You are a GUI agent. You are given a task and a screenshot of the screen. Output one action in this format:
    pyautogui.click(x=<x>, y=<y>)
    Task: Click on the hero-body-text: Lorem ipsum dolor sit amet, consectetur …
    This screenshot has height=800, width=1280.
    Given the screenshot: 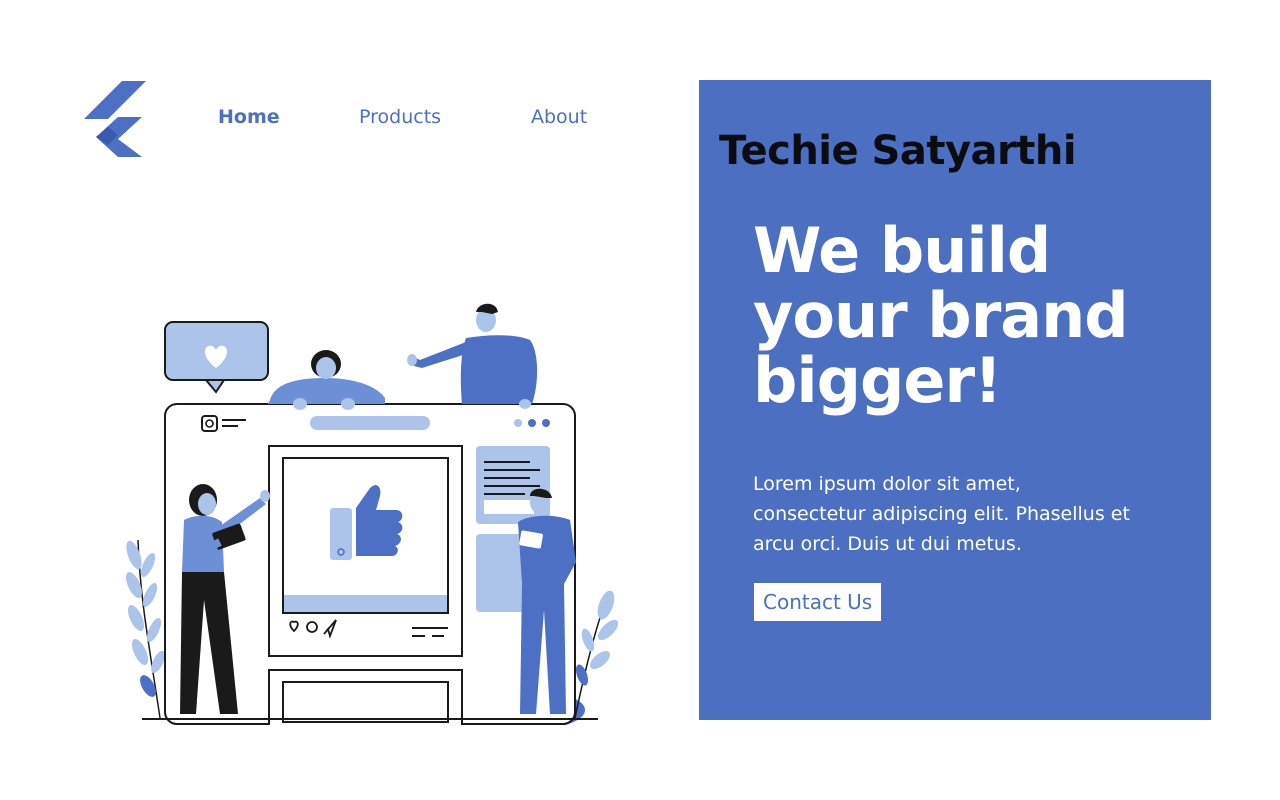 What is the action you would take?
    pyautogui.click(x=941, y=514)
    